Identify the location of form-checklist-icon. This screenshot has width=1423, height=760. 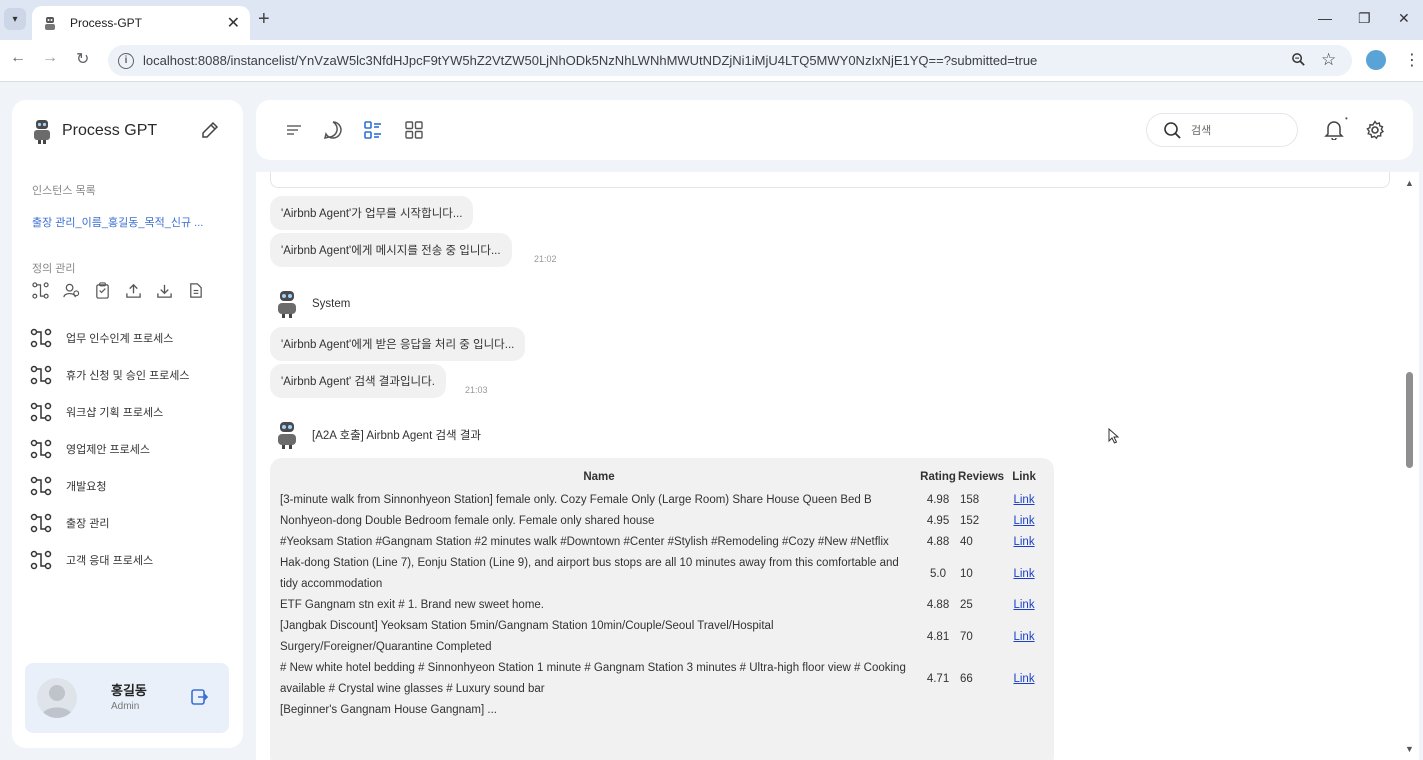
(102, 290).